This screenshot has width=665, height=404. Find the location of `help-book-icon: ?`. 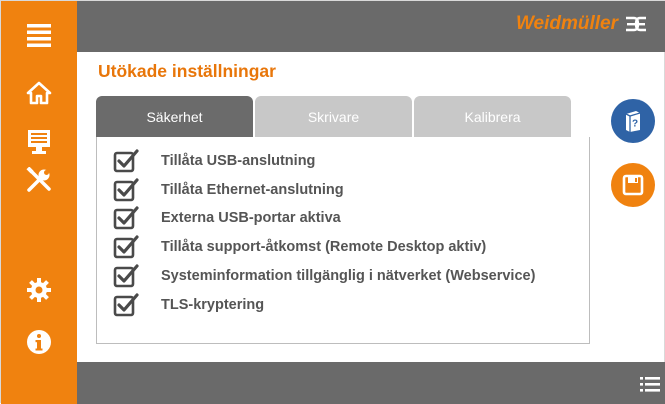

help-book-icon: ? is located at coordinates (633, 121).